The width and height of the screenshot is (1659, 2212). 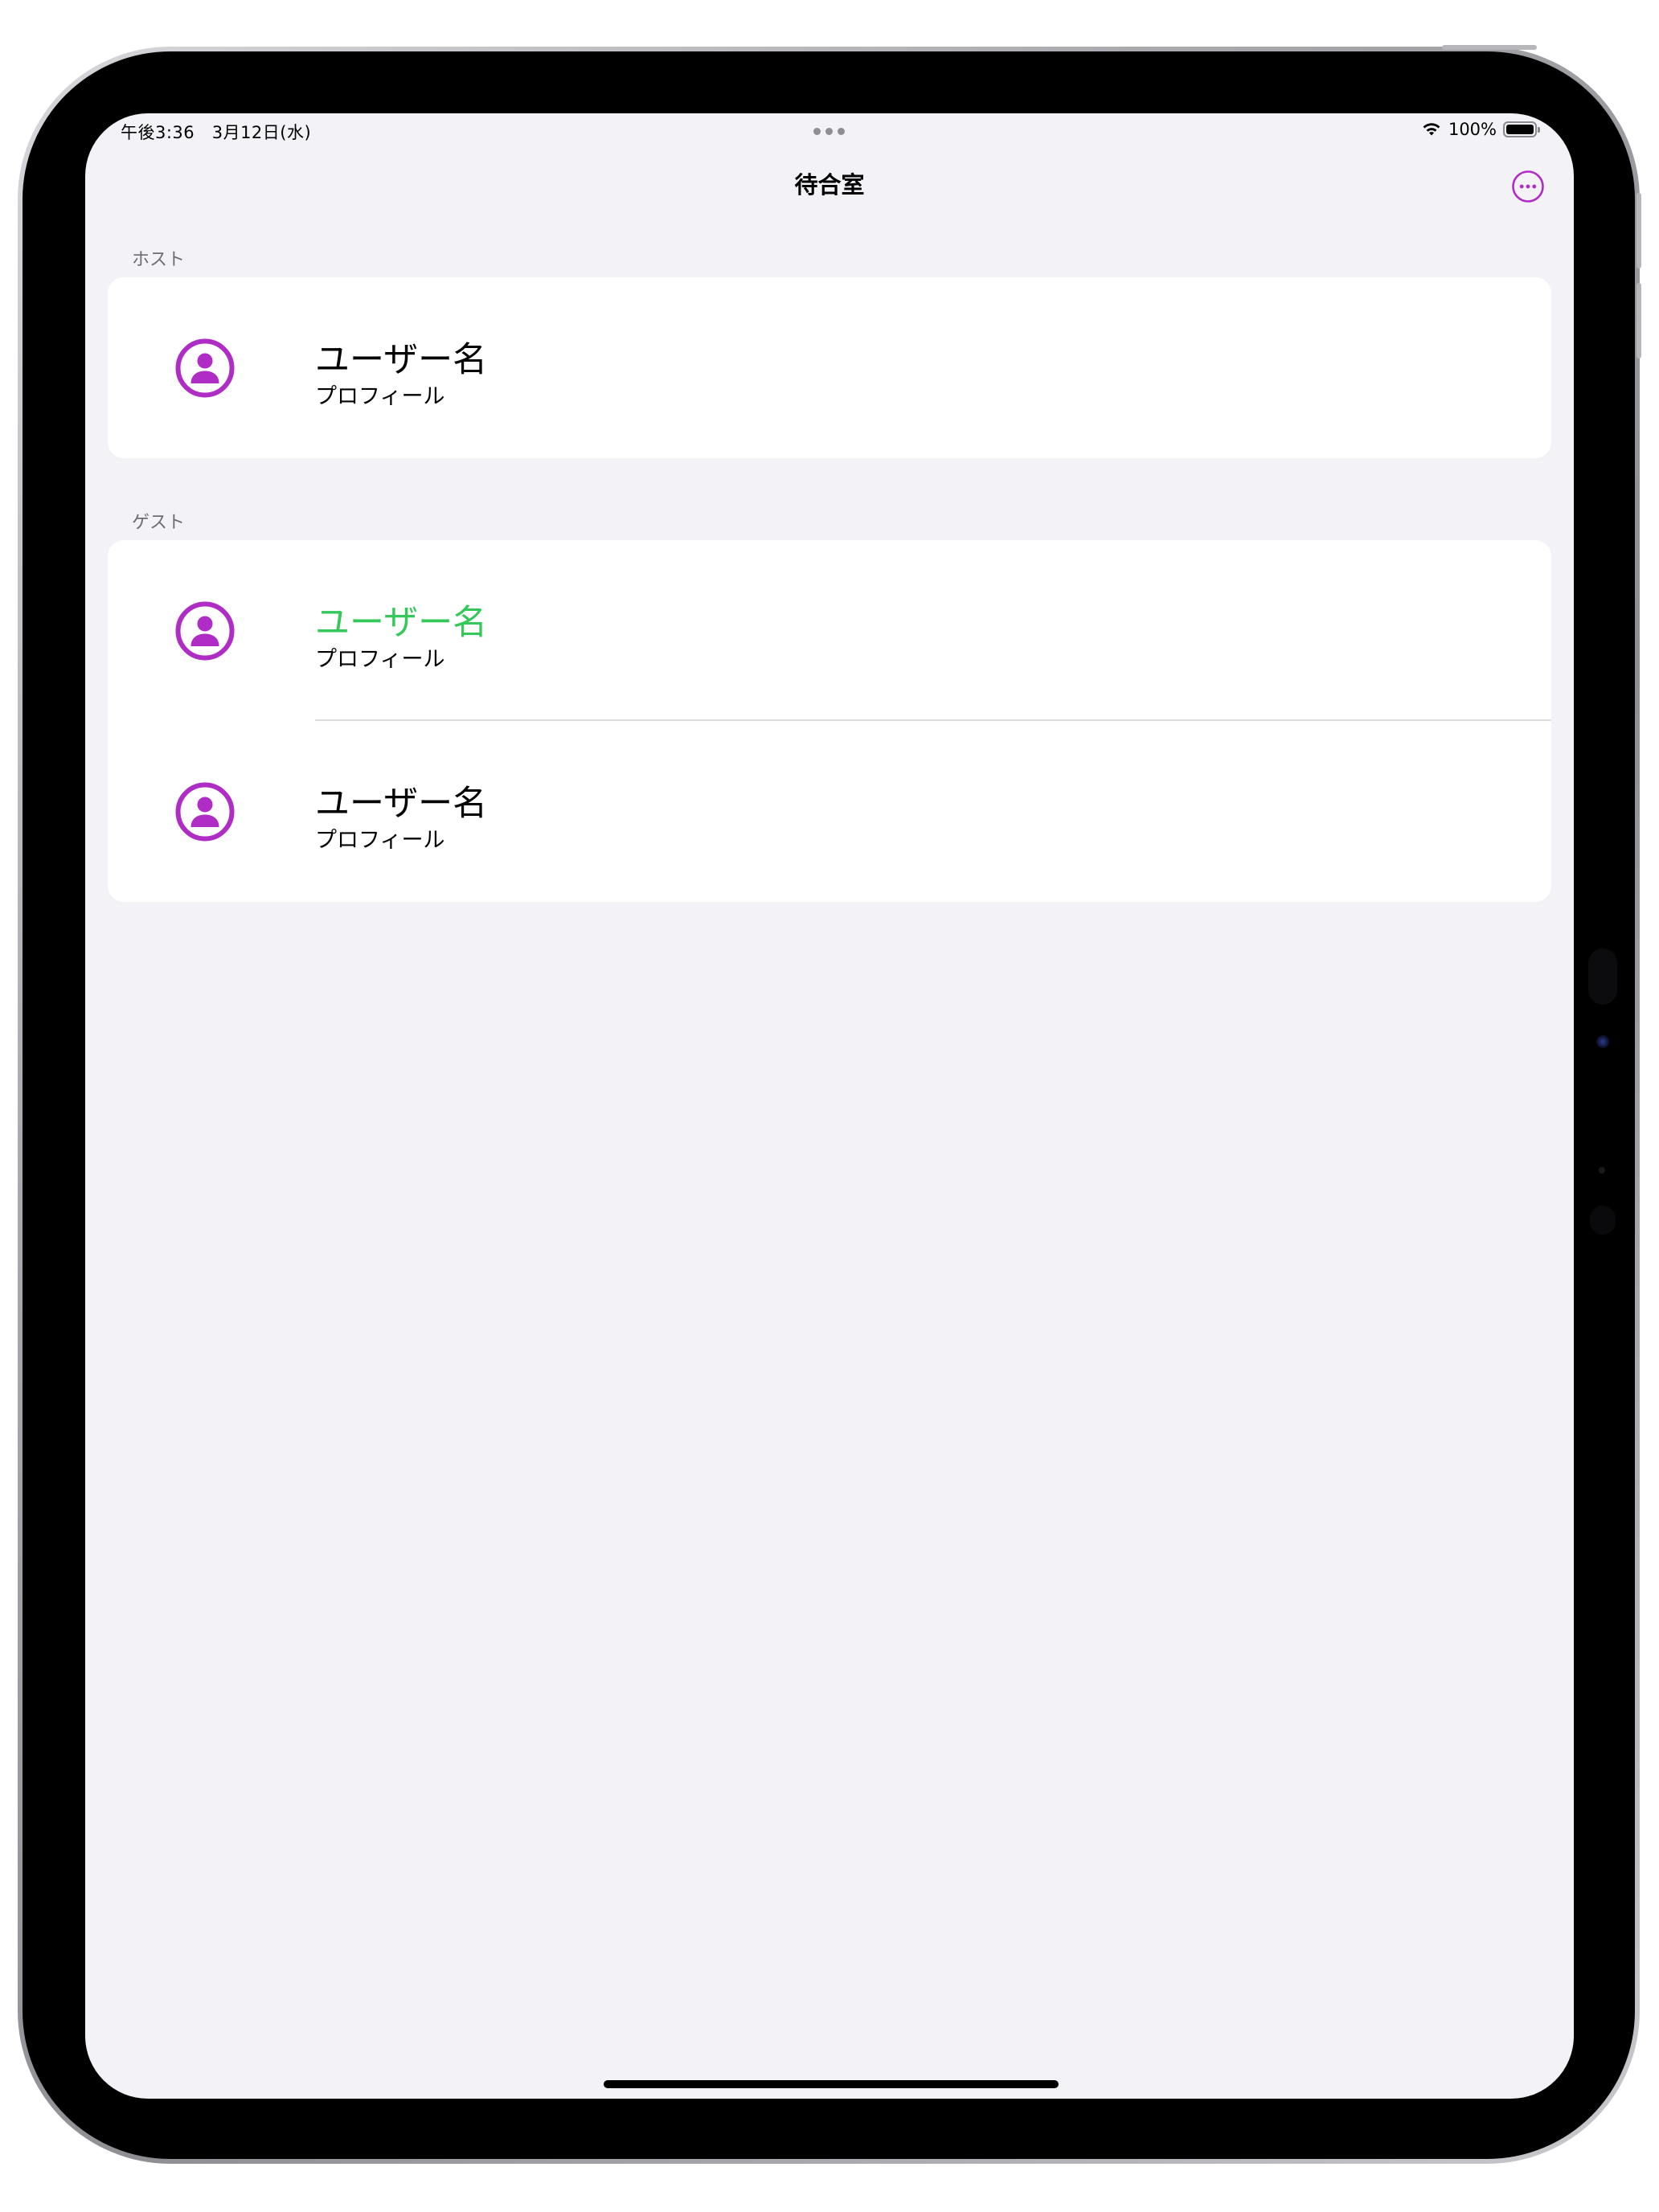 I want to click on host-row: ユーザー名 プロフィール, so click(x=829, y=367).